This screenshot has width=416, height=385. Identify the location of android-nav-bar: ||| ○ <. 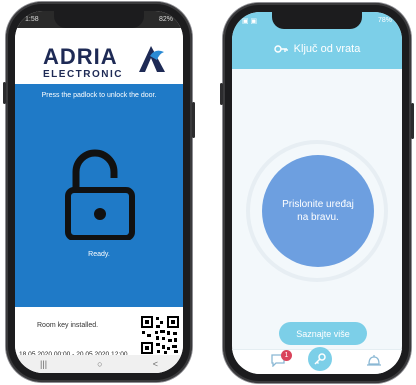
(99, 364).